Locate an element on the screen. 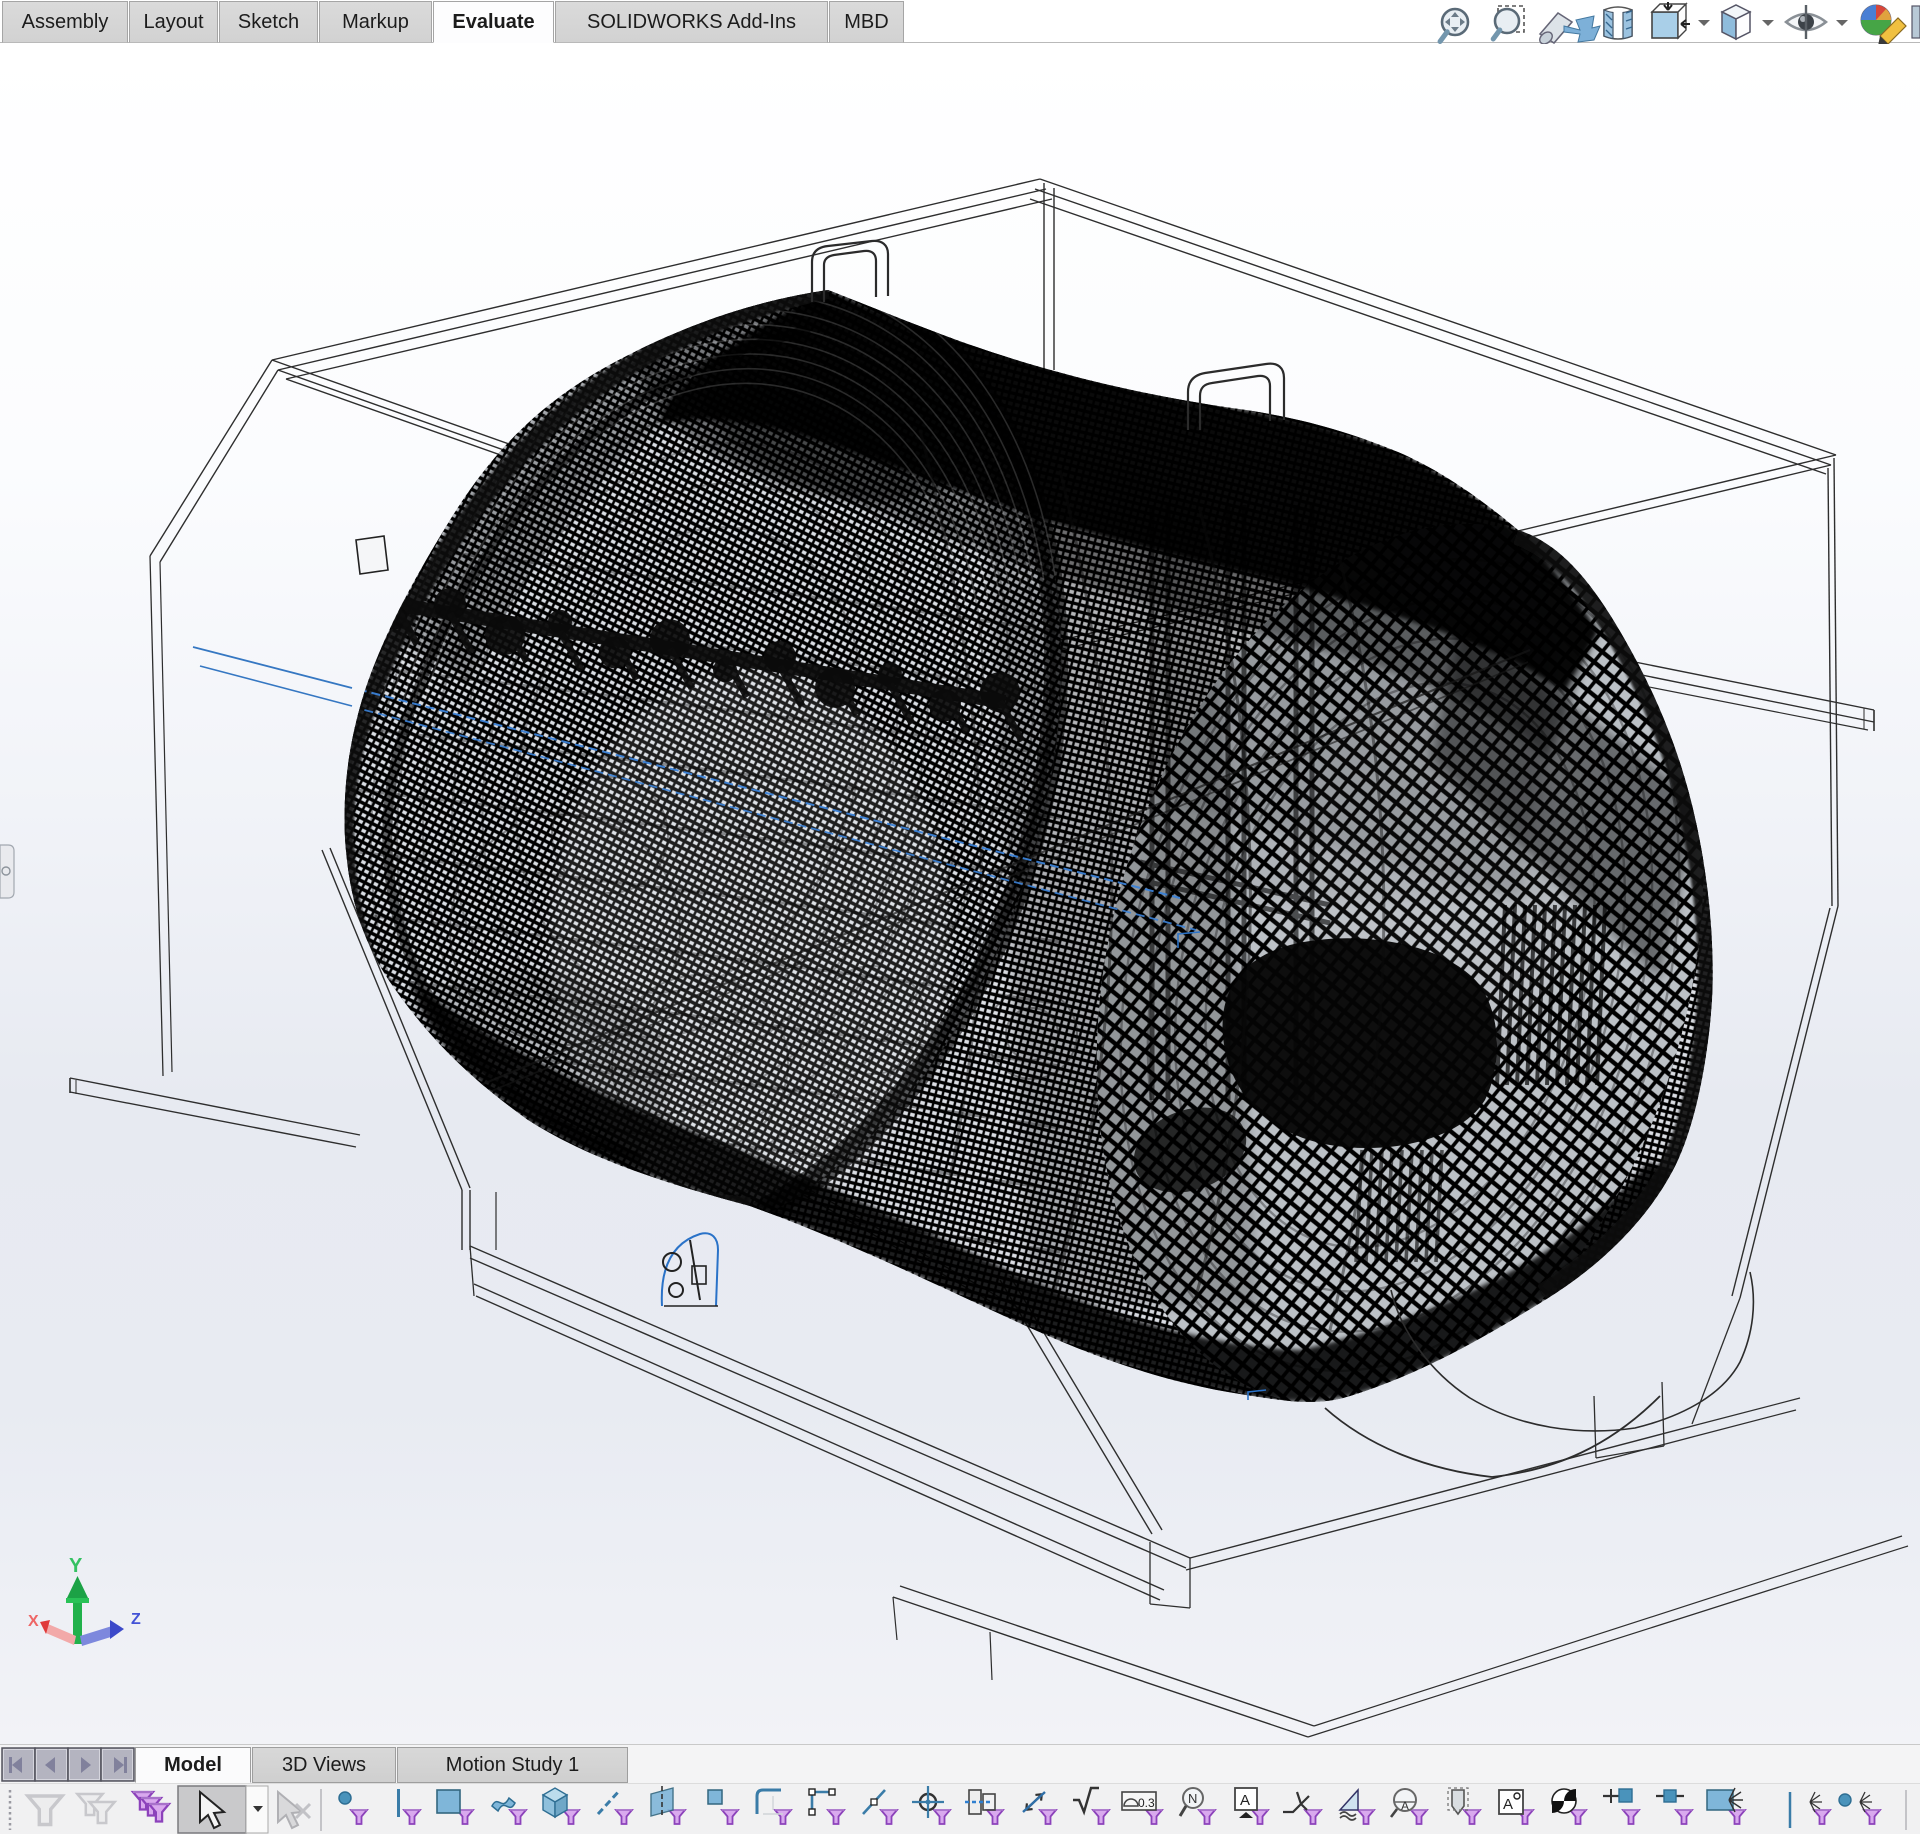  svg-text: 0.3 is located at coordinates (1146, 1803).